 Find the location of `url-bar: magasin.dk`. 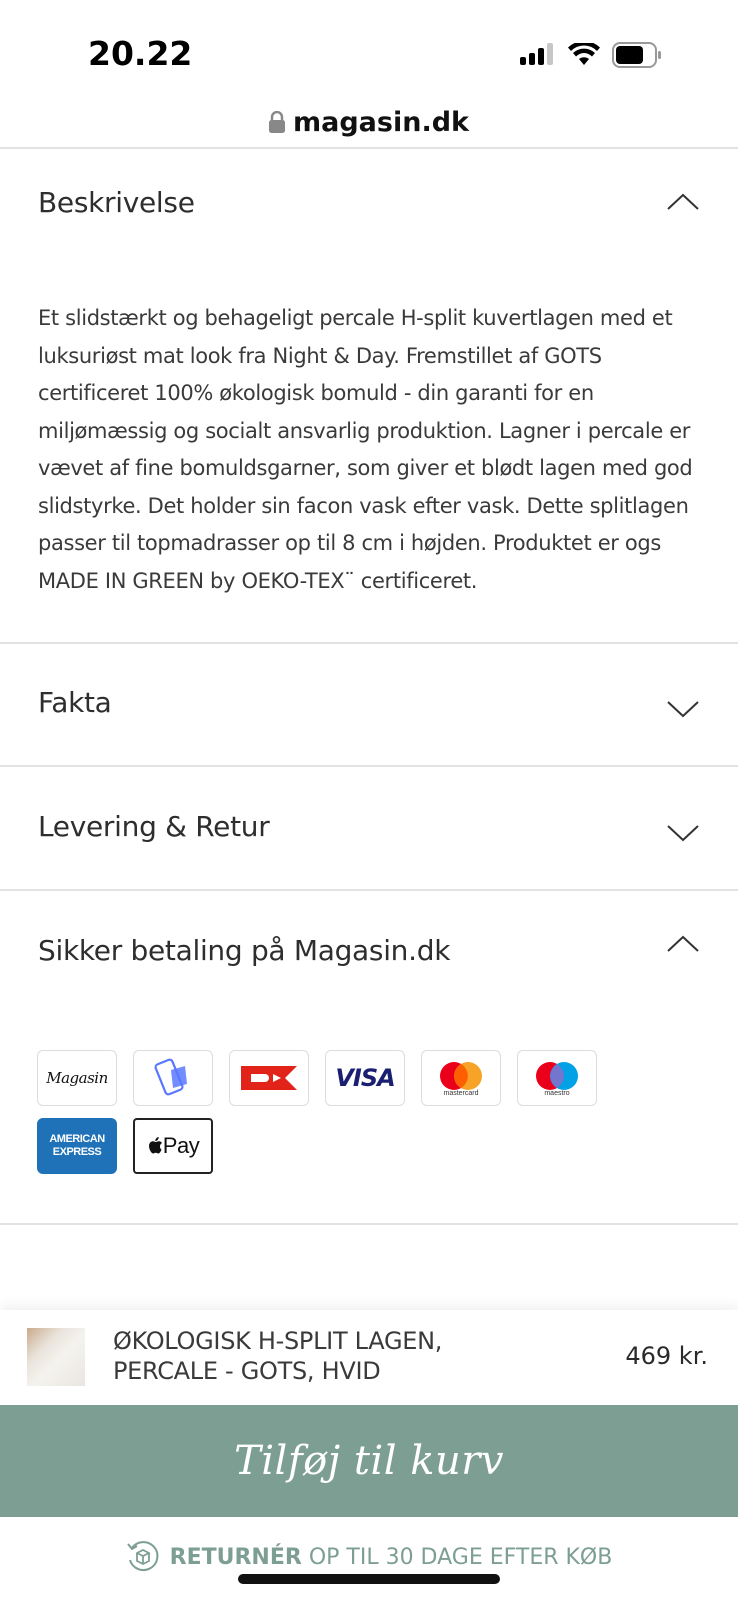

url-bar: magasin.dk is located at coordinates (369, 122).